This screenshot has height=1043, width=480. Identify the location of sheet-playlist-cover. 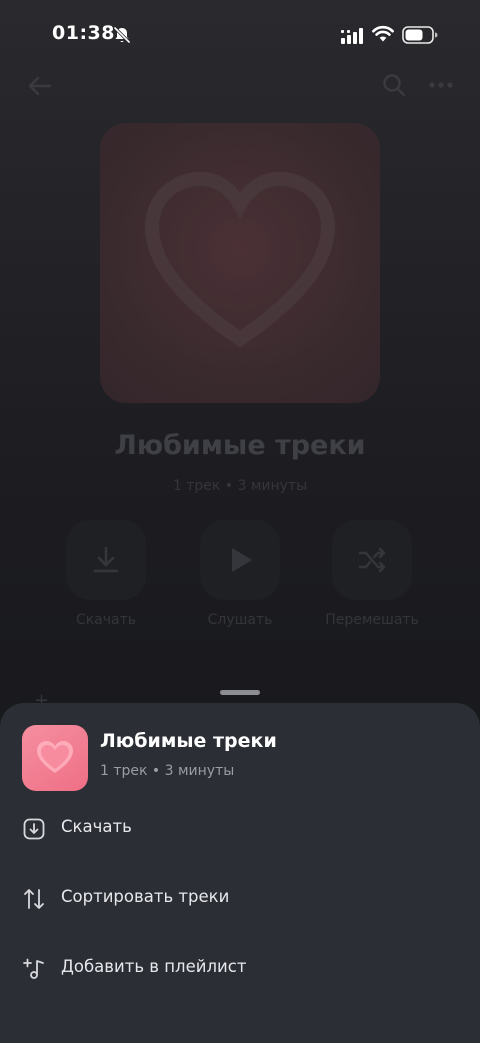
(55, 758).